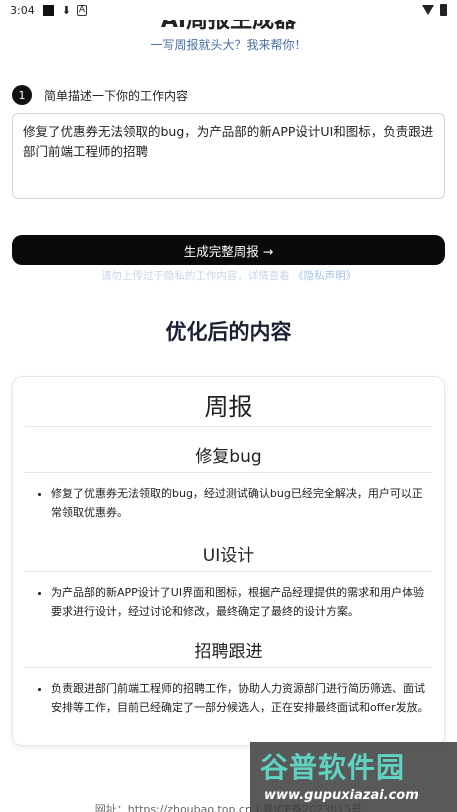 The image size is (457, 812). I want to click on status-bar: 3:04 ⬇ A, so click(228, 10).